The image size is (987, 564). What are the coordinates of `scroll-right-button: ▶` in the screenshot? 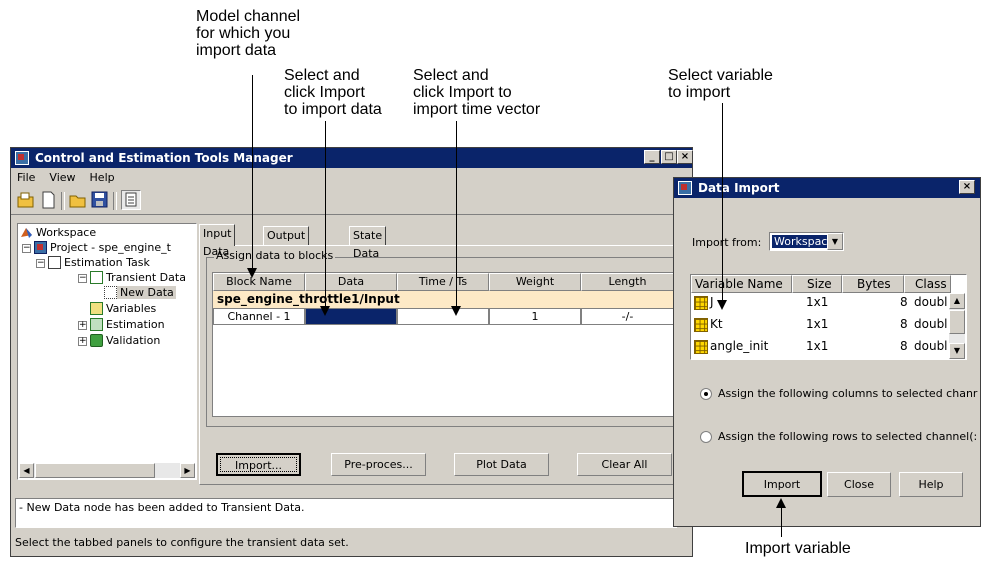 It's located at (187, 470).